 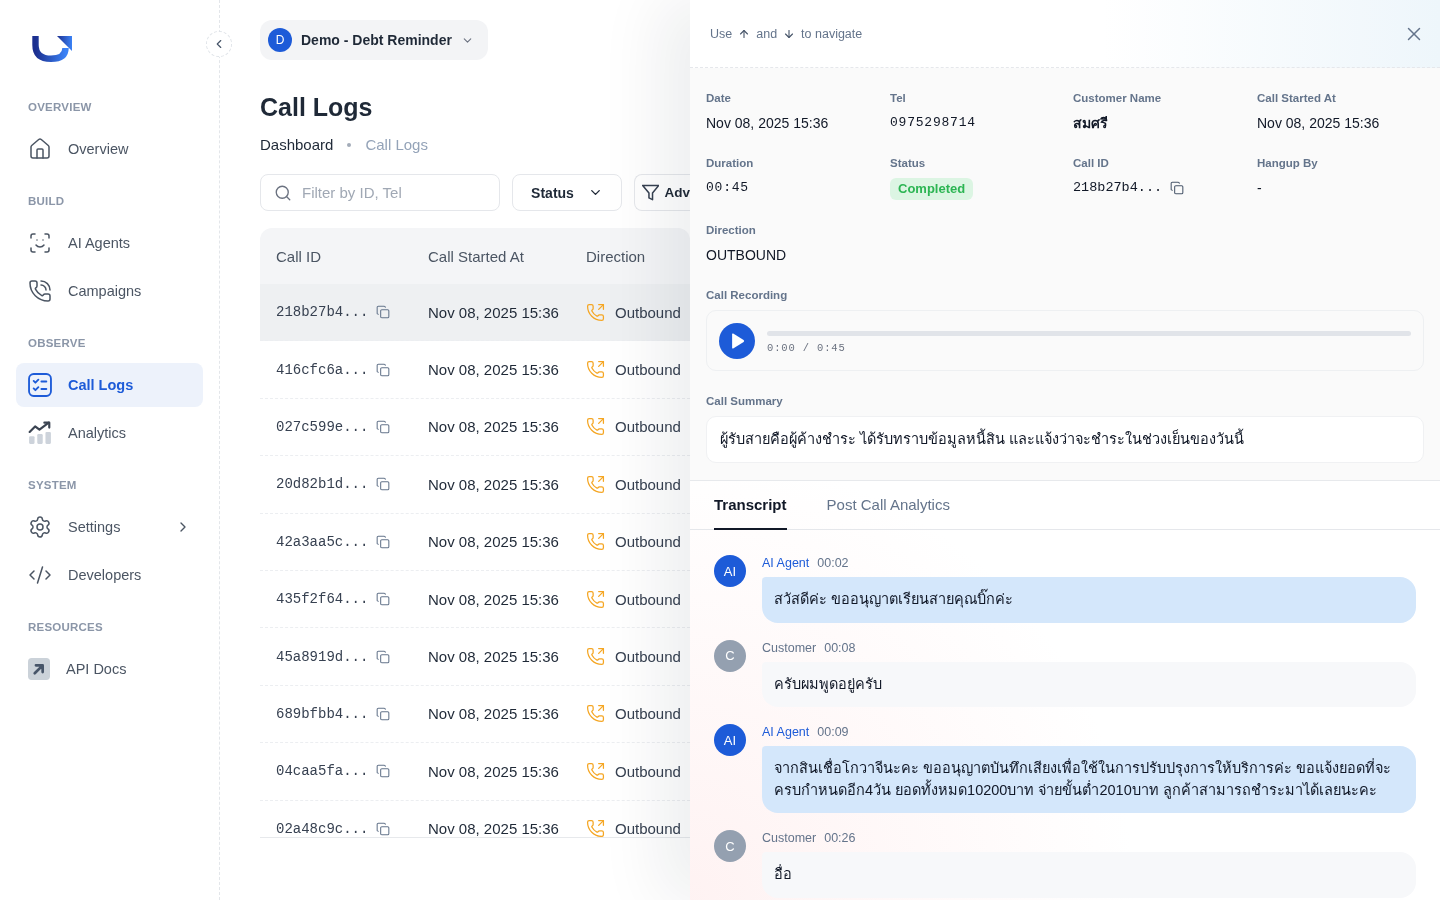 What do you see at coordinates (840, 647) in the screenshot?
I see `message-time: 00:08` at bounding box center [840, 647].